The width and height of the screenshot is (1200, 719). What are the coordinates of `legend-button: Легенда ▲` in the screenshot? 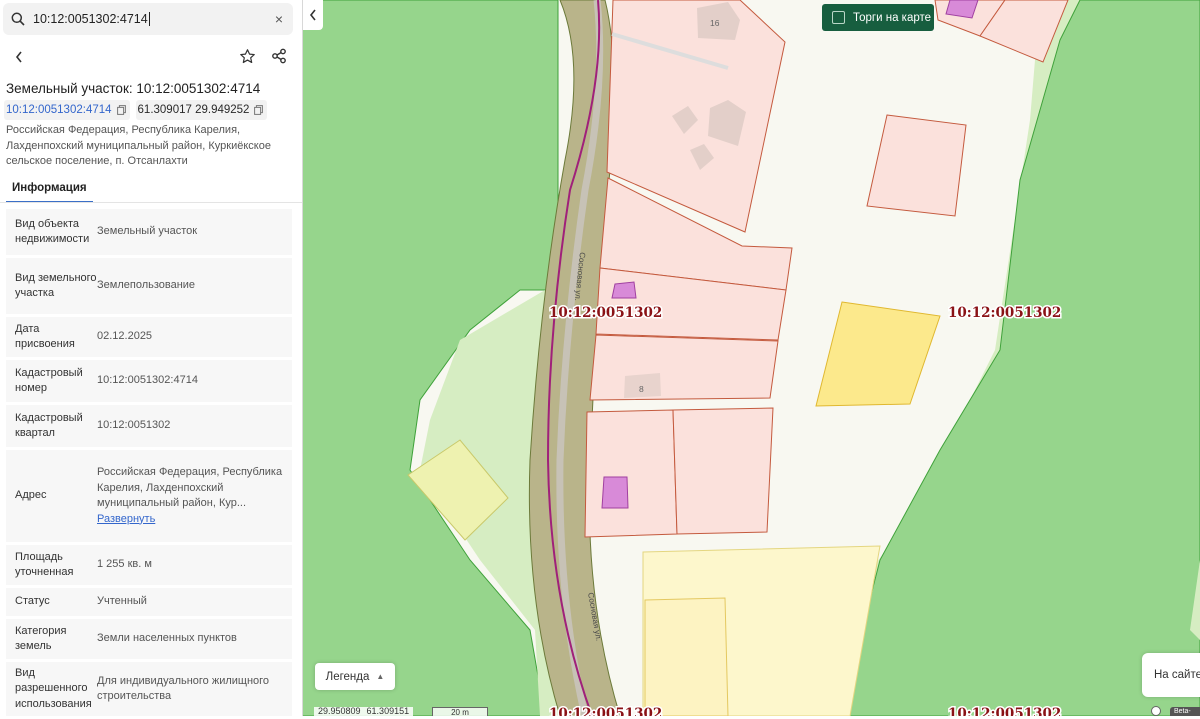 It's located at (355, 676).